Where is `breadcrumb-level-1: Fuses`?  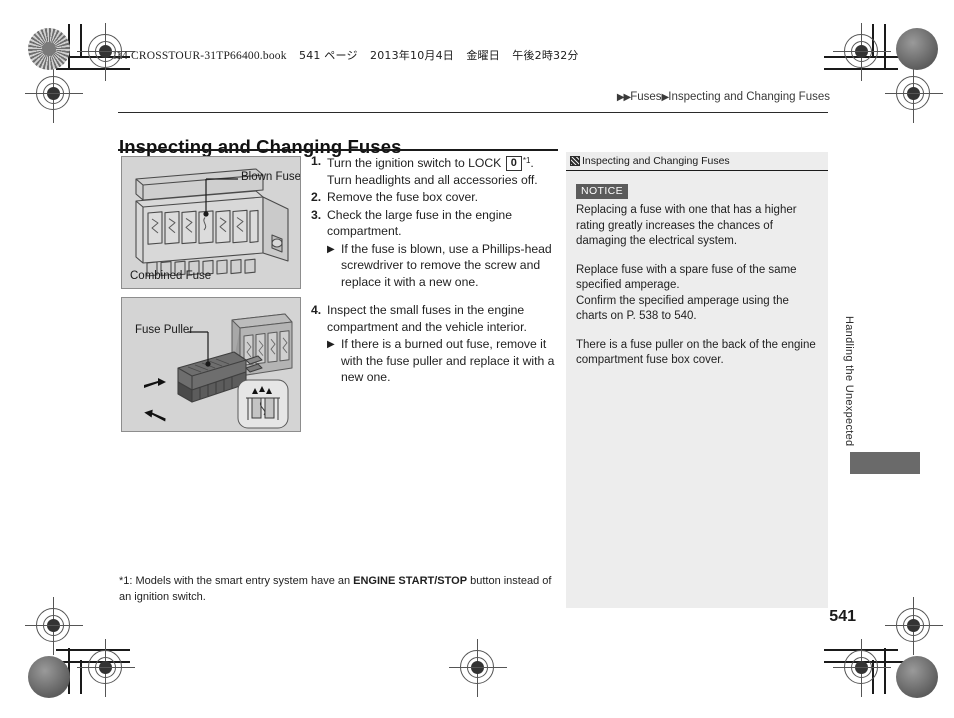
breadcrumb-level-1: Fuses is located at coordinates (645, 97).